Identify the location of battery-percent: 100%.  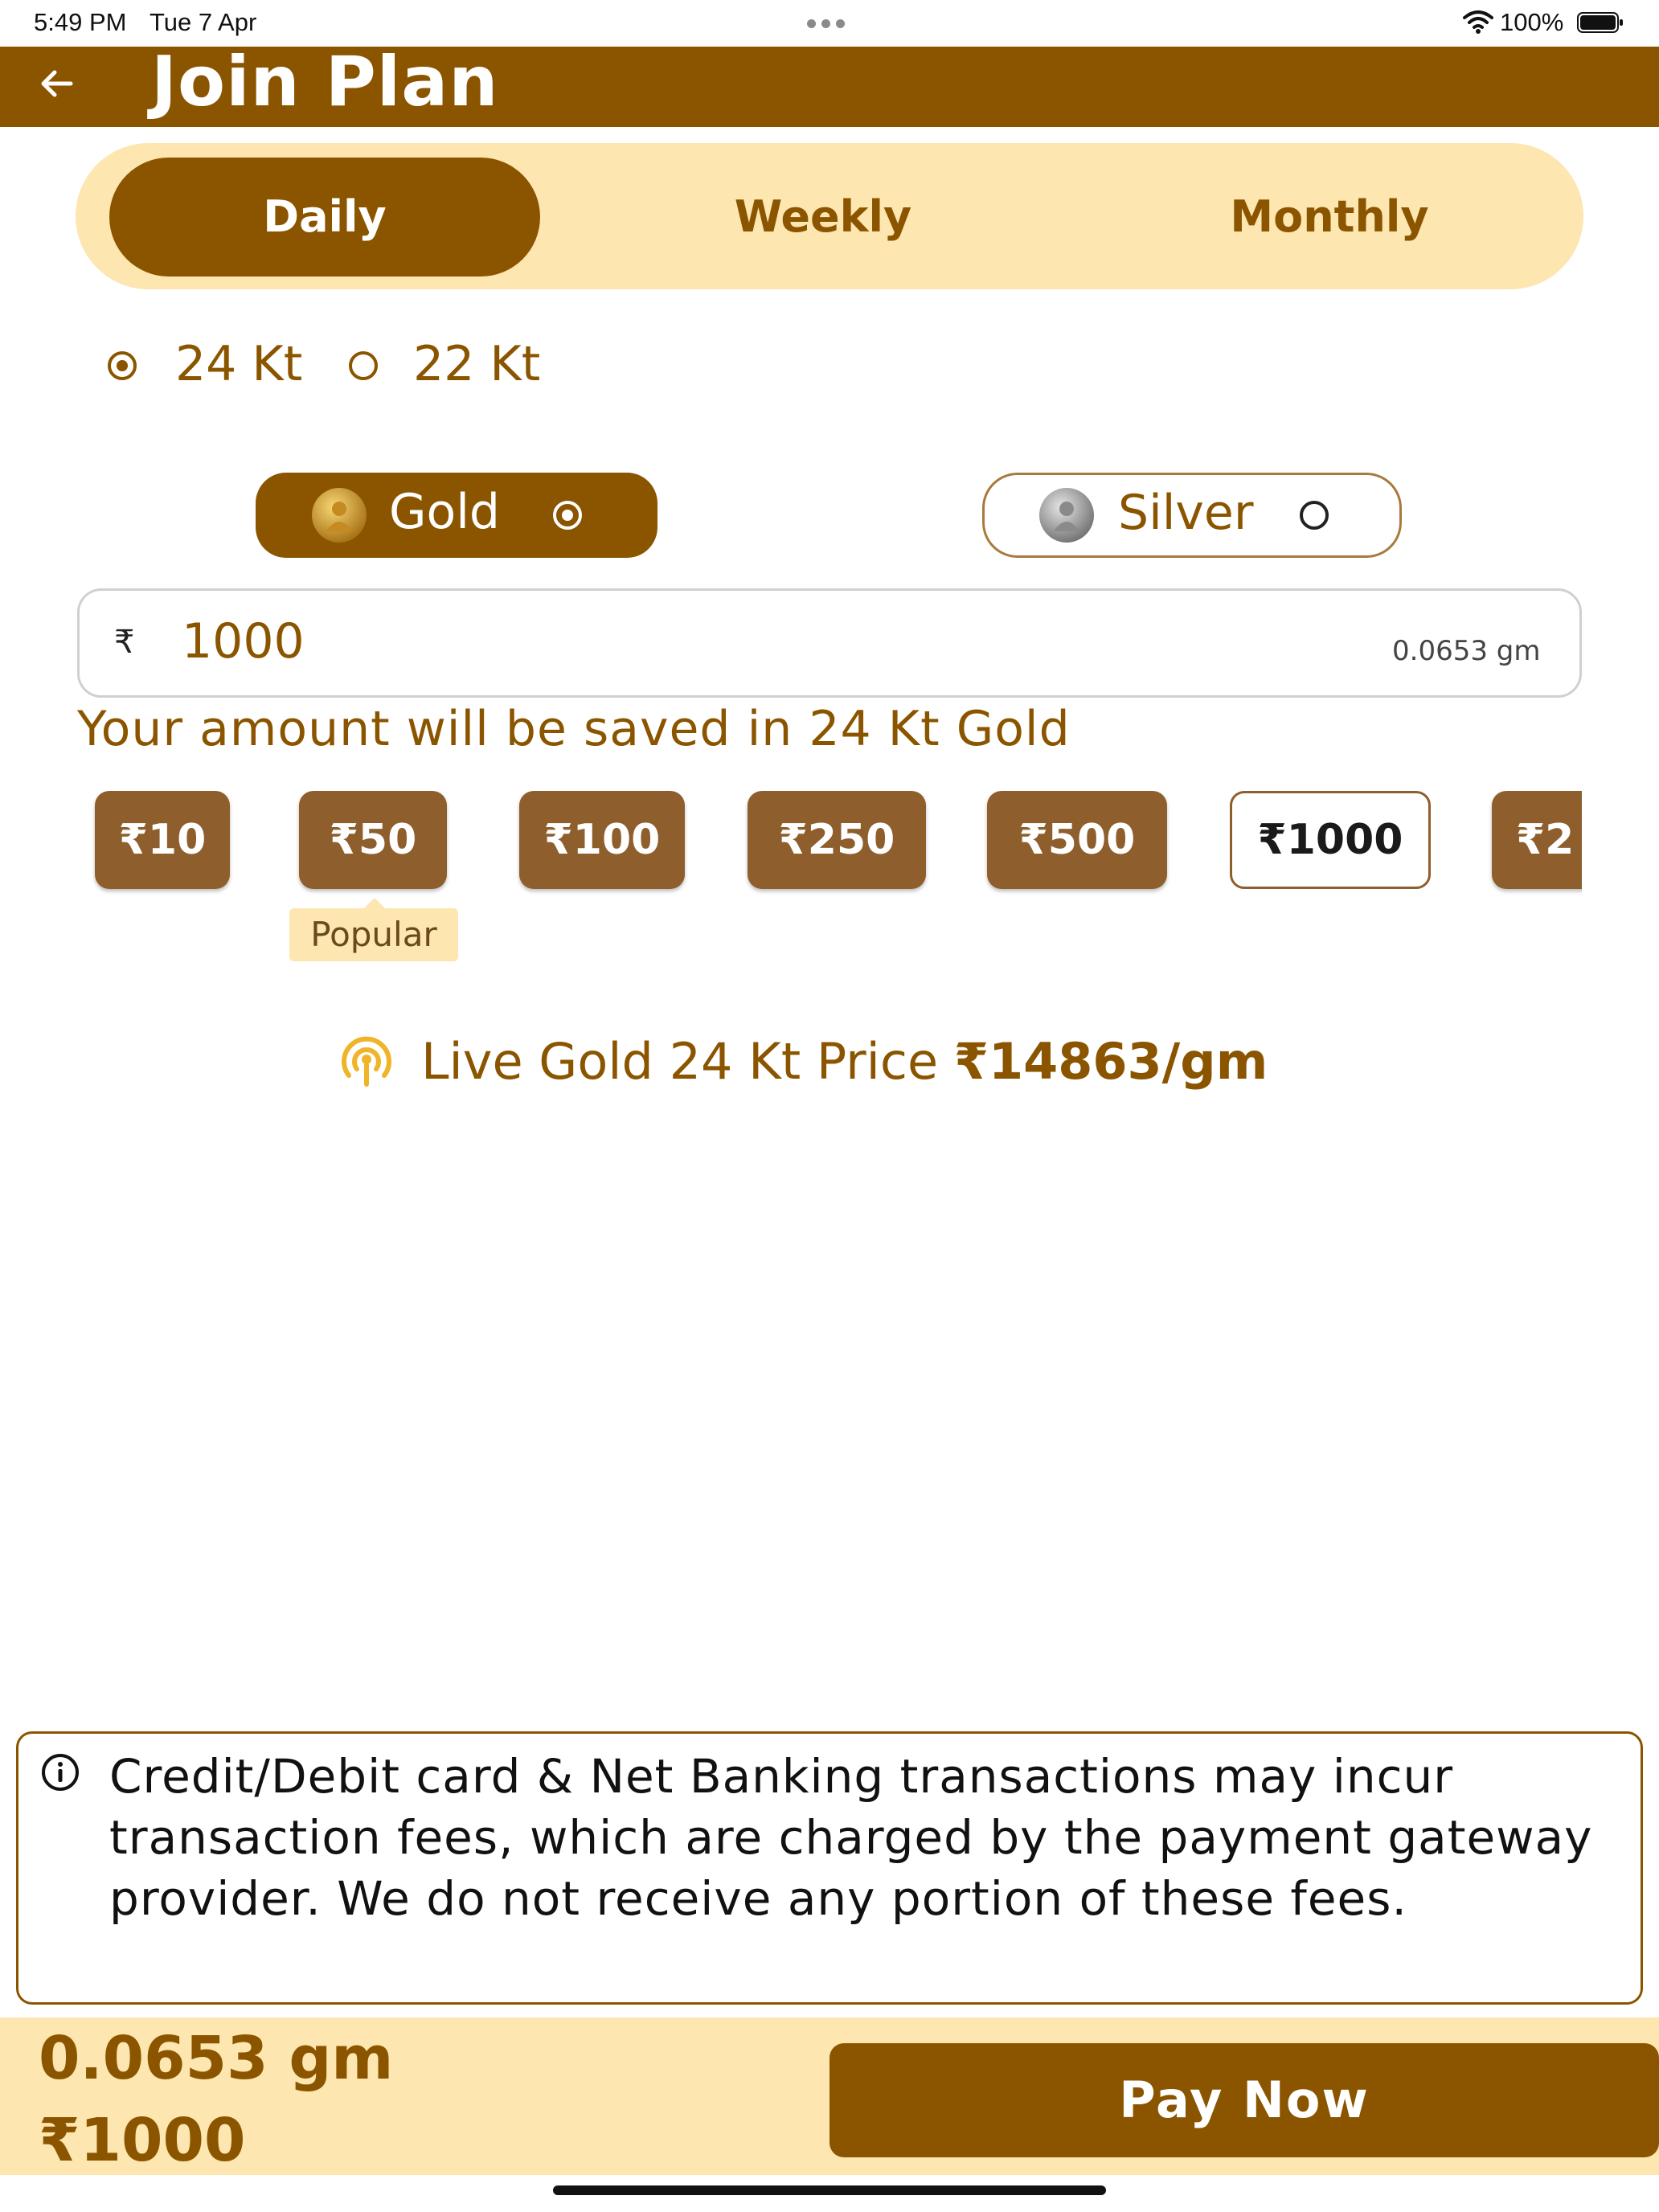
(1532, 22).